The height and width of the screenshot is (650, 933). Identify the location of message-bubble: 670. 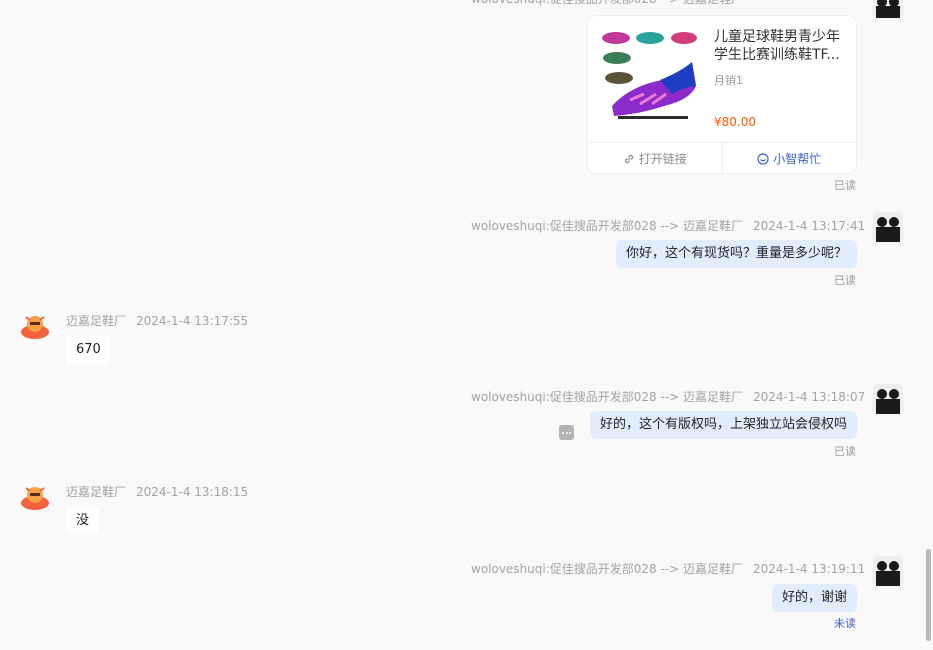
(88, 350).